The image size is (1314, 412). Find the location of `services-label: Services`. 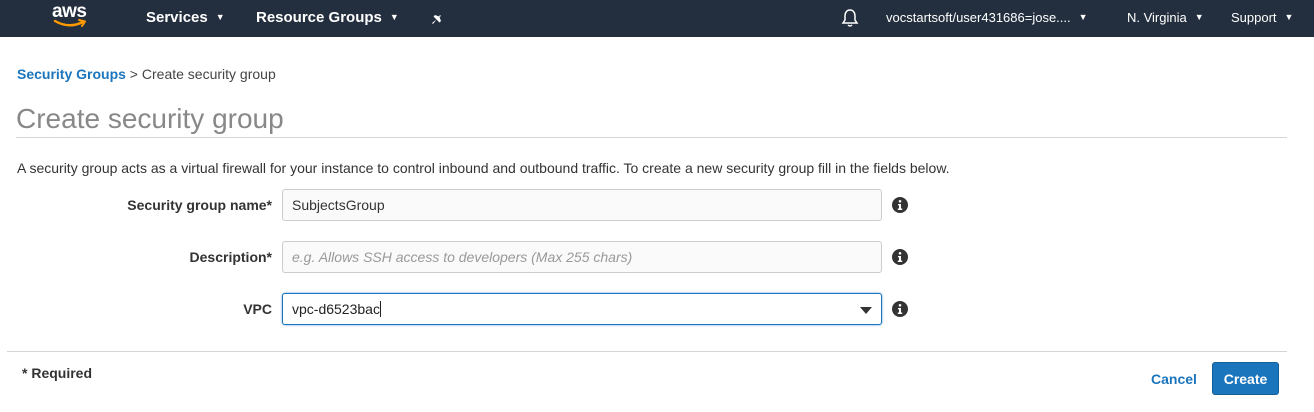

services-label: Services is located at coordinates (177, 17).